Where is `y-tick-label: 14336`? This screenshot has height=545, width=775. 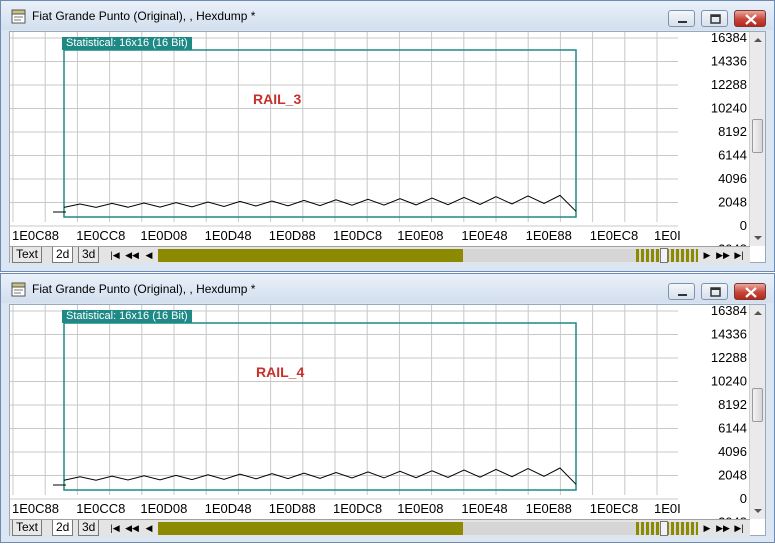 y-tick-label: 14336 is located at coordinates (729, 334).